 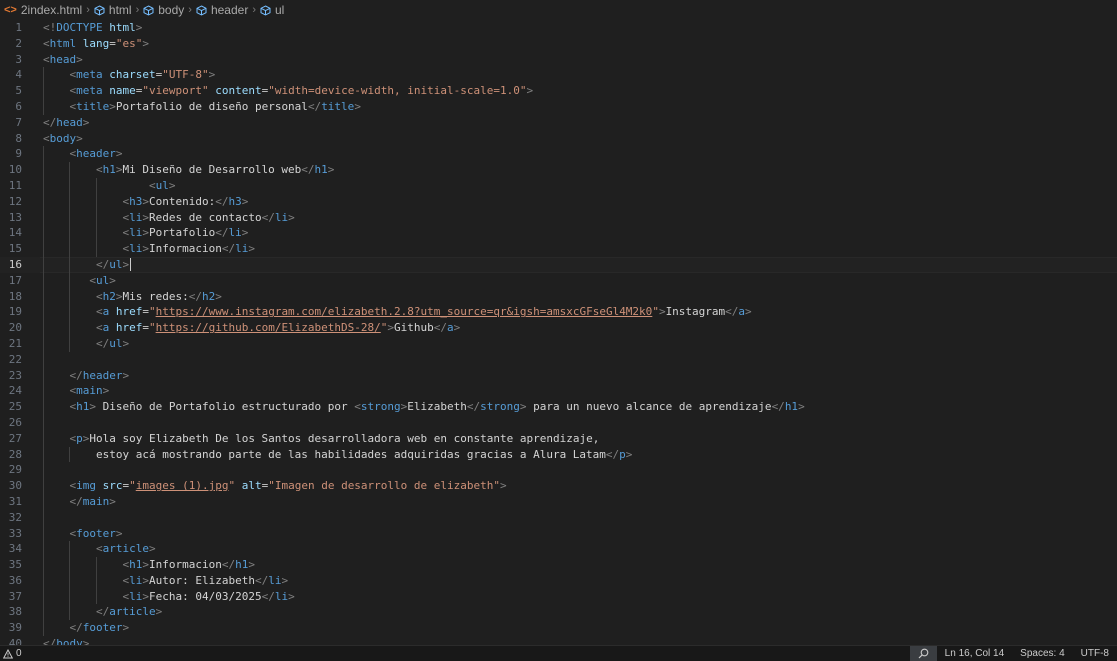 I want to click on line-number: 37, so click(x=15, y=596).